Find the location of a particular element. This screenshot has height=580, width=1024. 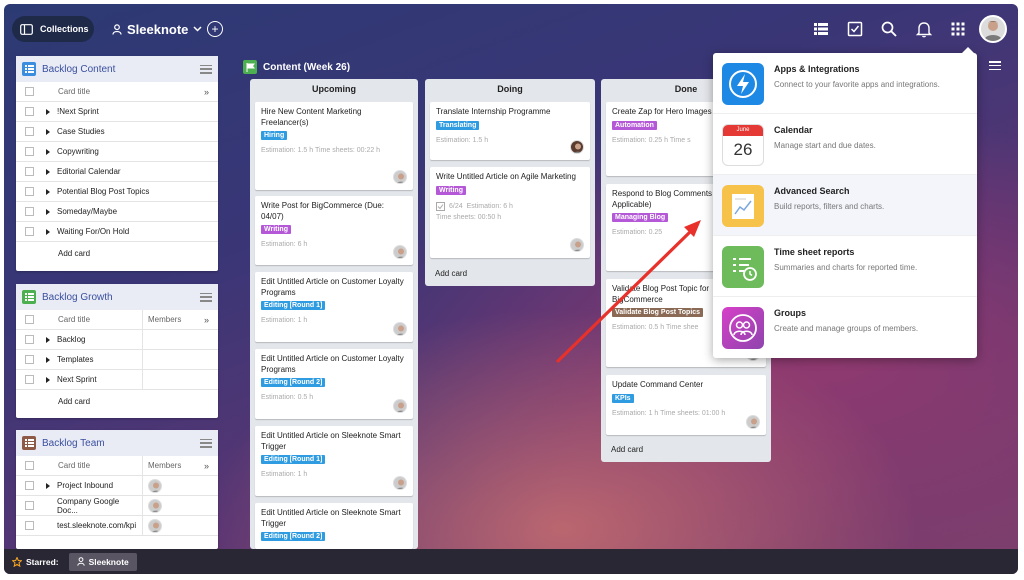

table-row: Case Studies is located at coordinates (117, 132).